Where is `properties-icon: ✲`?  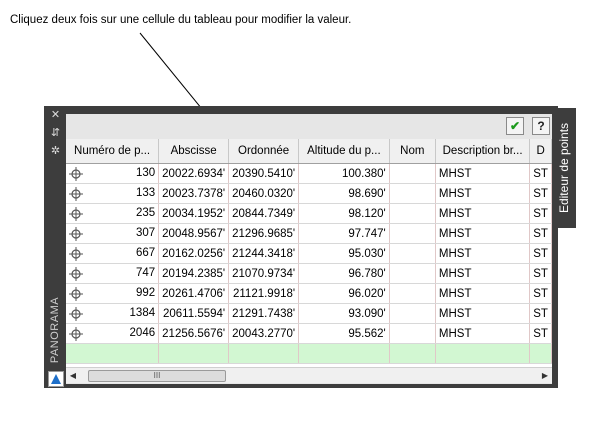 properties-icon: ✲ is located at coordinates (55, 151).